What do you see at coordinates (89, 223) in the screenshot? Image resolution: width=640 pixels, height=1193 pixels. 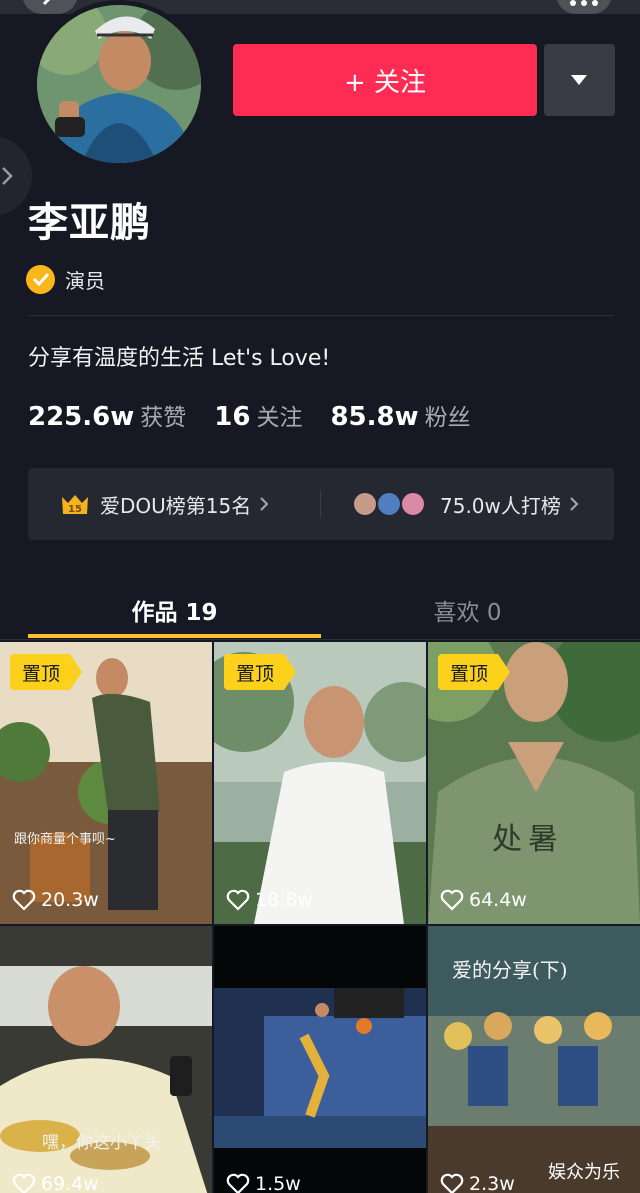 I see `profile-name: 李亚鹏` at bounding box center [89, 223].